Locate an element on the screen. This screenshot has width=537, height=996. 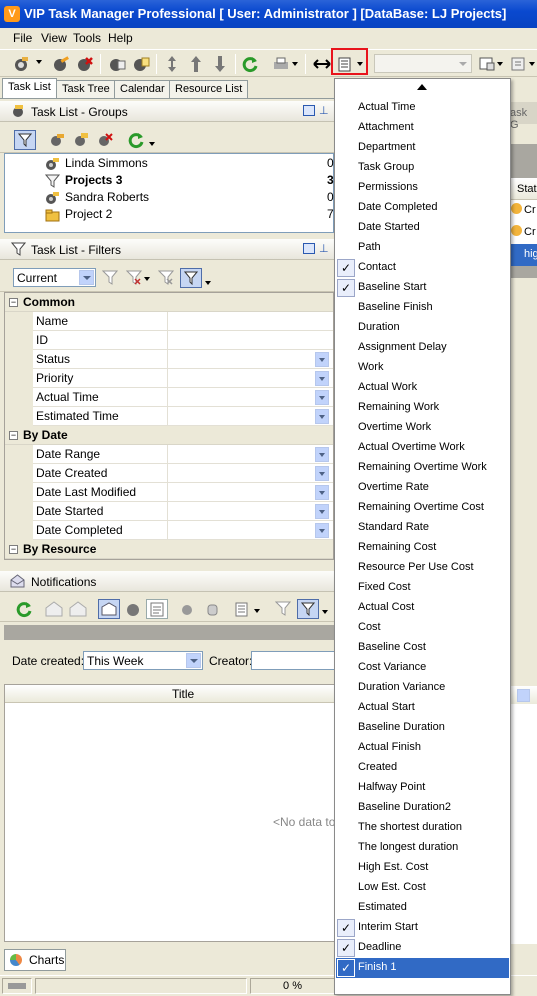
column-menu-item: Fixed Cost is located at coordinates (422, 588).